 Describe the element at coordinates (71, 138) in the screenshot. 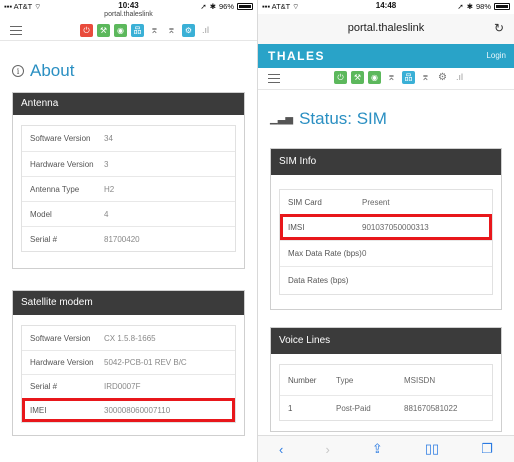

I see `table-row: Software Version 34` at that location.